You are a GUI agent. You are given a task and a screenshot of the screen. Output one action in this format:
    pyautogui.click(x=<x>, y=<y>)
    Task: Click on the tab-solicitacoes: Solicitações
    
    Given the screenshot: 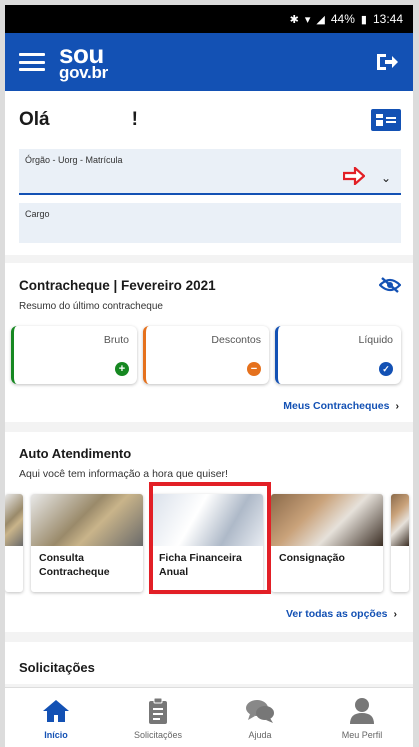 What is the action you would take?
    pyautogui.click(x=158, y=717)
    